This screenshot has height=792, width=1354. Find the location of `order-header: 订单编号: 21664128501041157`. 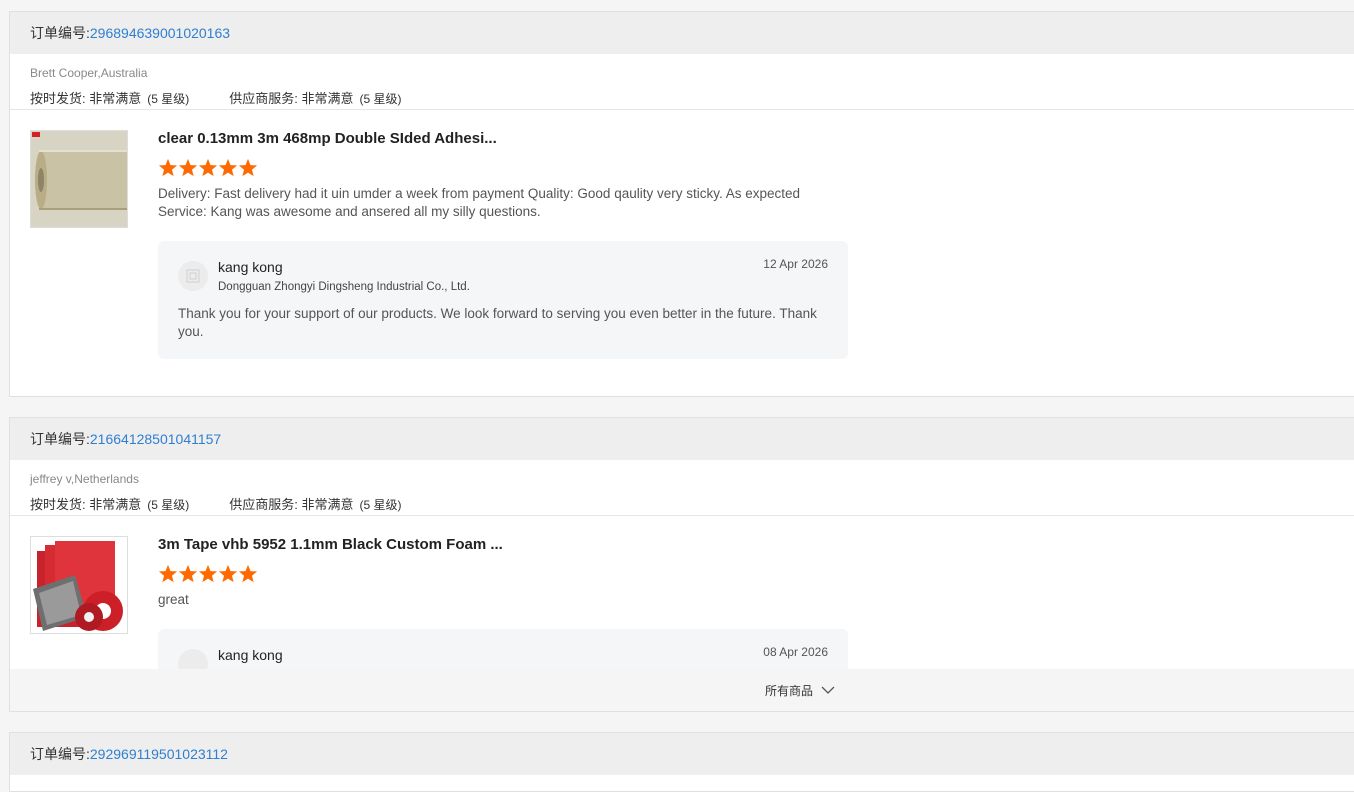

order-header: 订单编号: 21664128501041157 is located at coordinates (682, 439).